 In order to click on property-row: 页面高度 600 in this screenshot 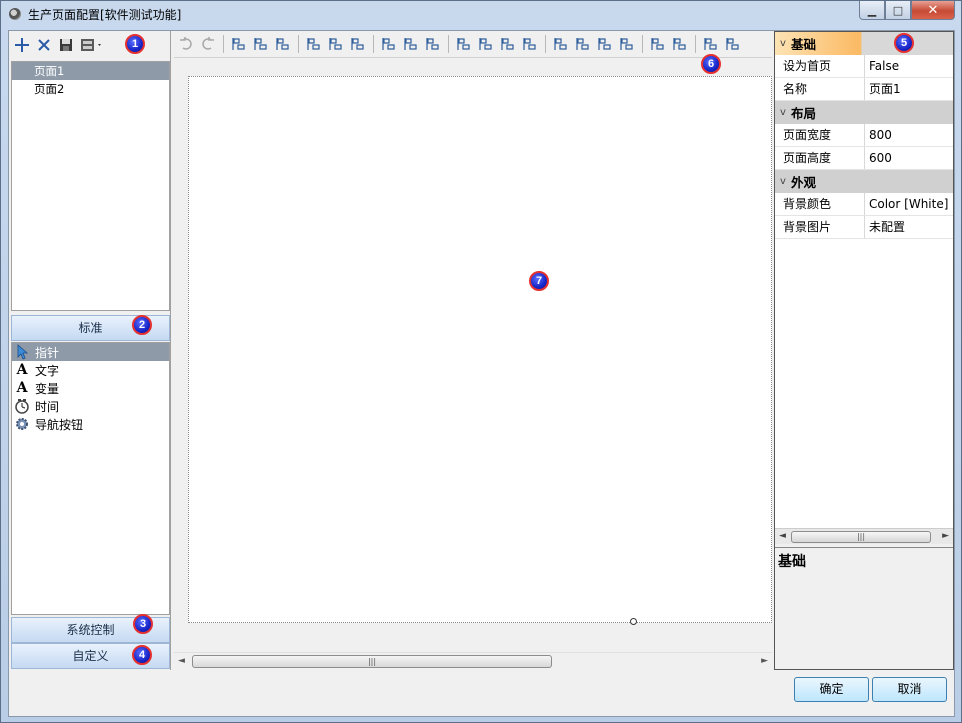, I will do `click(864, 158)`.